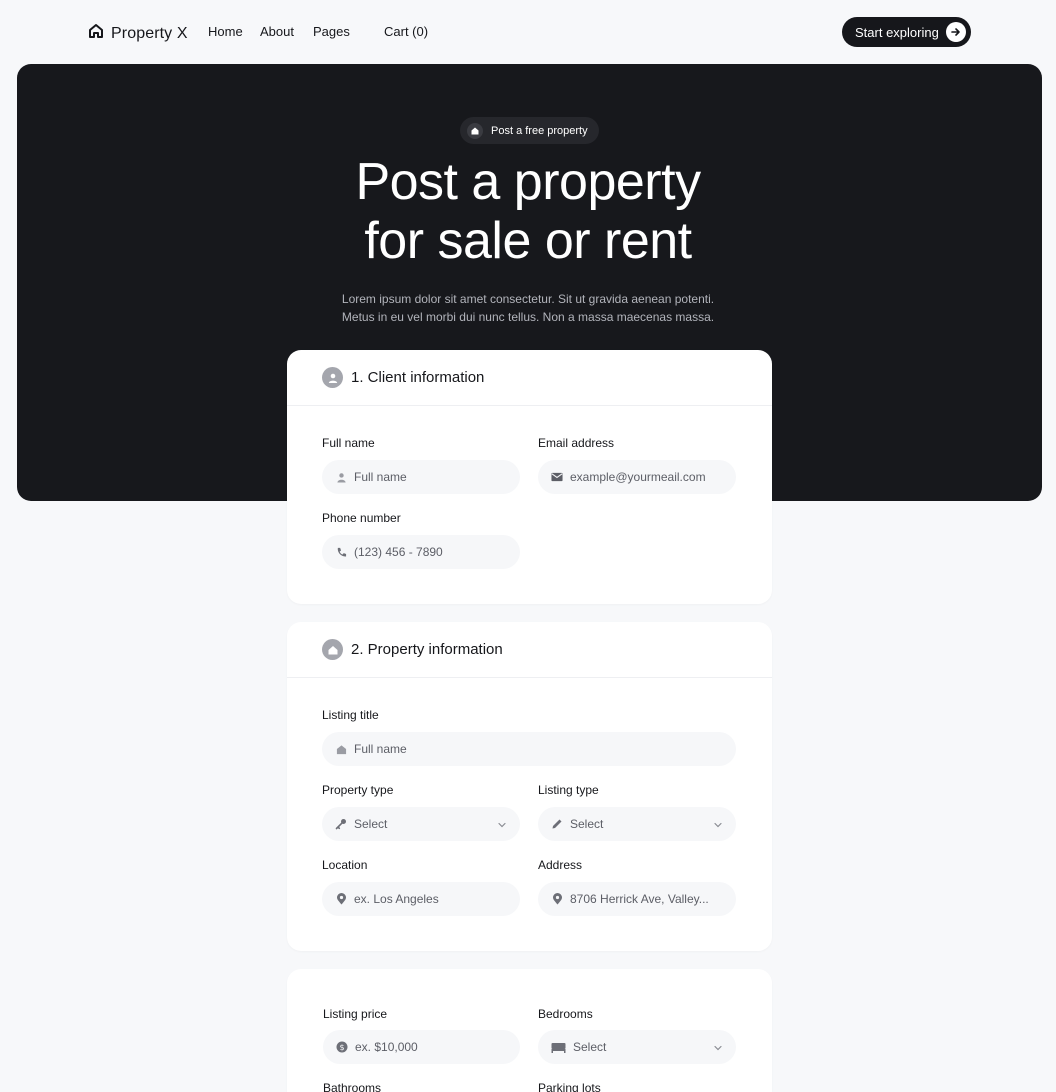 The width and height of the screenshot is (1056, 1092). What do you see at coordinates (396, 899) in the screenshot?
I see `location-placeholder: ex. Los Angeles` at bounding box center [396, 899].